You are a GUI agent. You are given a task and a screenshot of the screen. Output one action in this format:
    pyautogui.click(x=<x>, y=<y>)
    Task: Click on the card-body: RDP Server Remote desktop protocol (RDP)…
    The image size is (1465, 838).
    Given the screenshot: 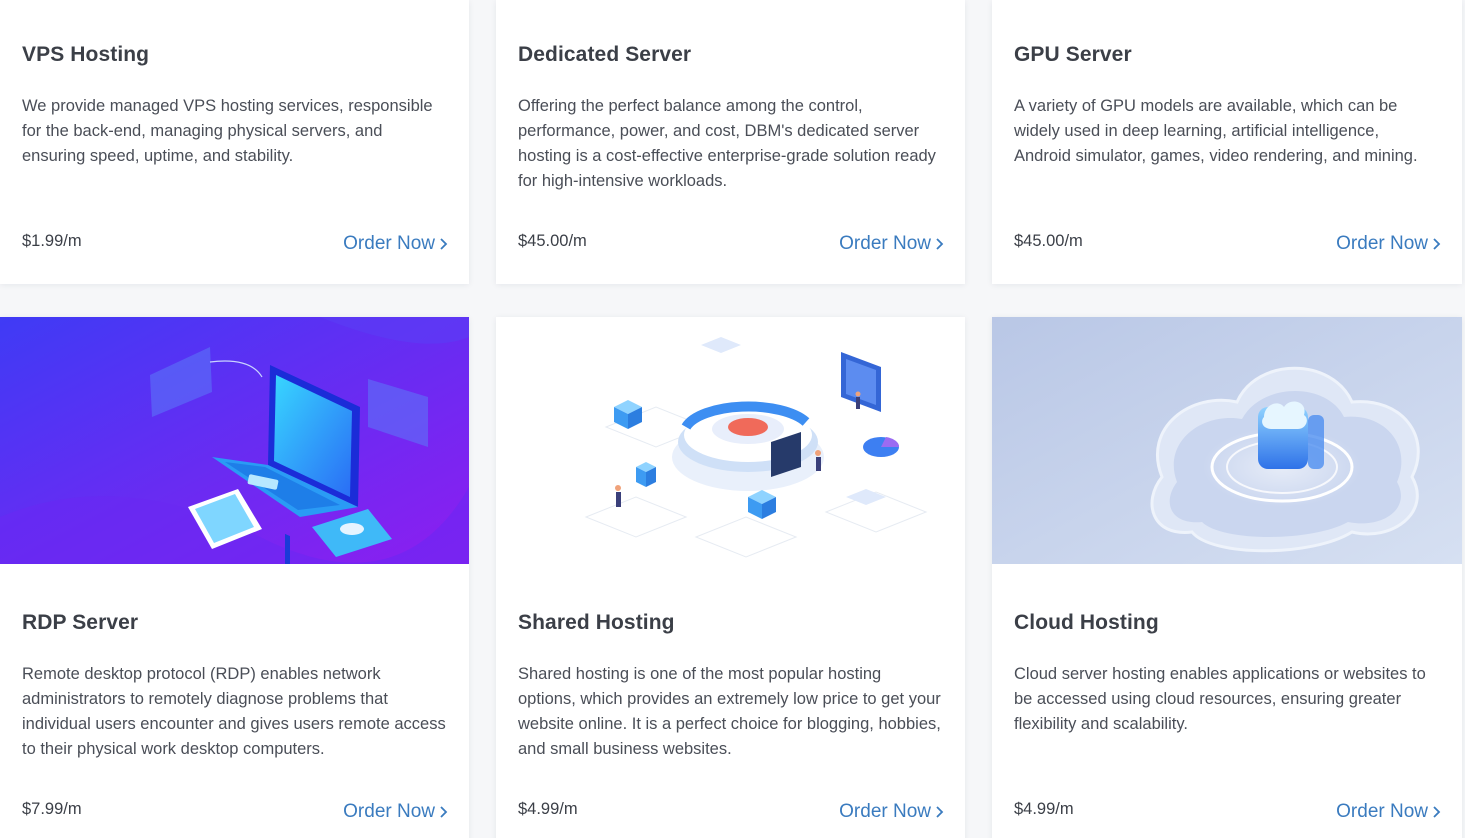 What is the action you would take?
    pyautogui.click(x=235, y=686)
    